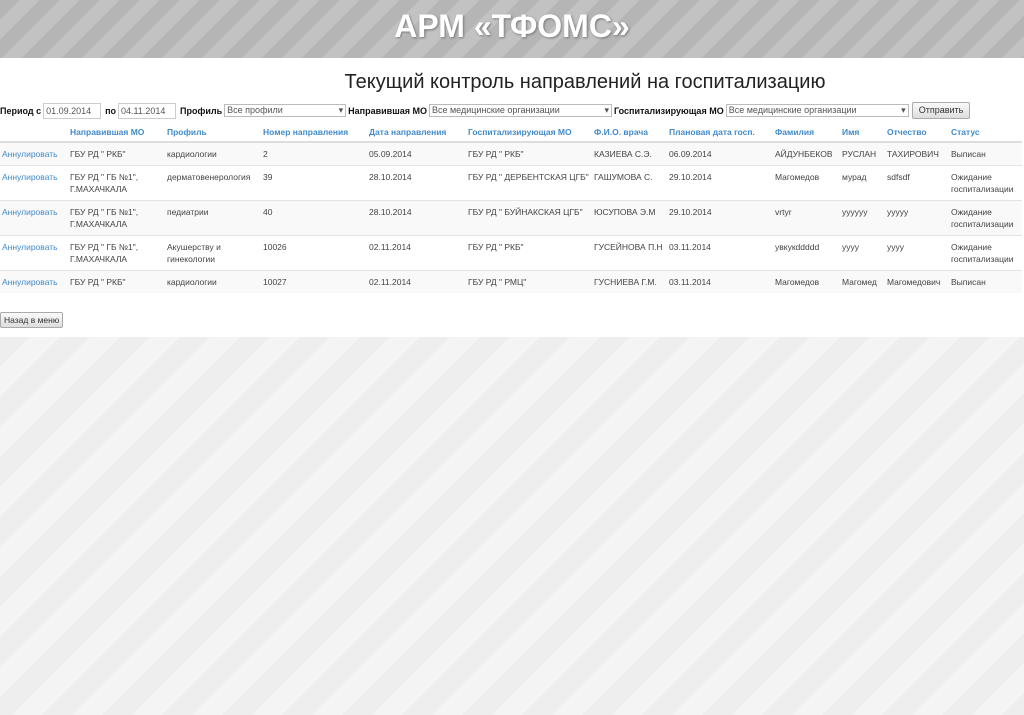 This screenshot has width=1024, height=715. I want to click on cell-first-name: мурад, so click(862, 183).